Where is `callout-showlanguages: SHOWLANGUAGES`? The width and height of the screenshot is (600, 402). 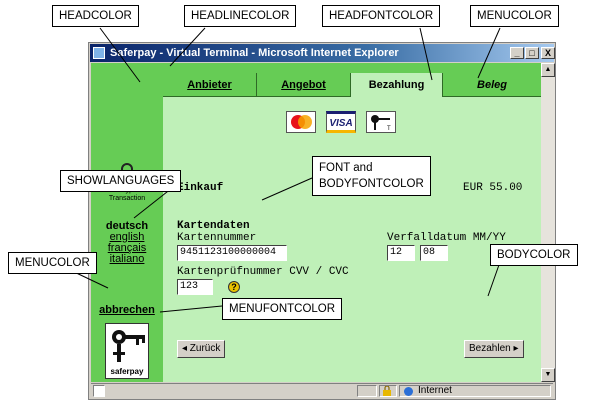 callout-showlanguages: SHOWLANGUAGES is located at coordinates (121, 181).